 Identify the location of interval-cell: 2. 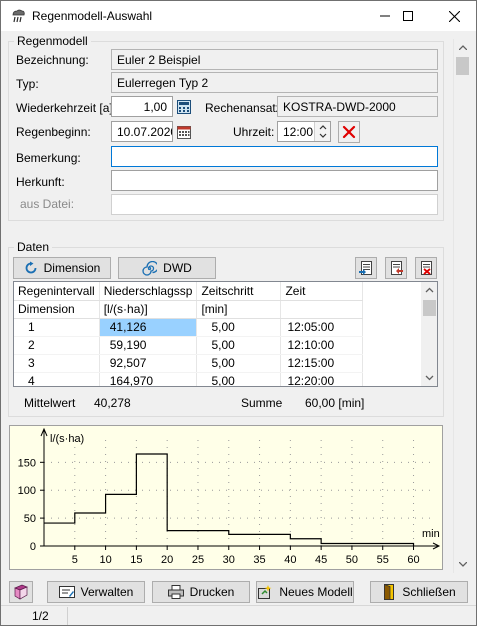
(57, 345).